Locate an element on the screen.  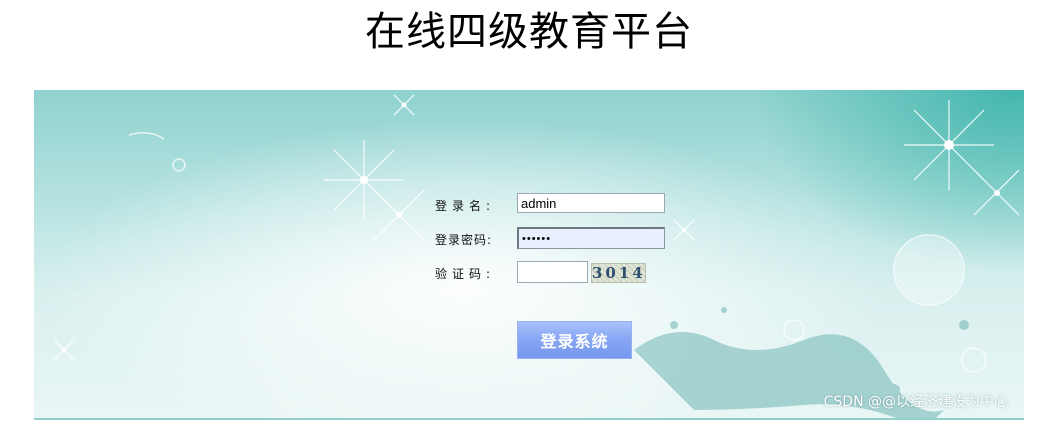
panel-bottom-divider is located at coordinates (529, 419).